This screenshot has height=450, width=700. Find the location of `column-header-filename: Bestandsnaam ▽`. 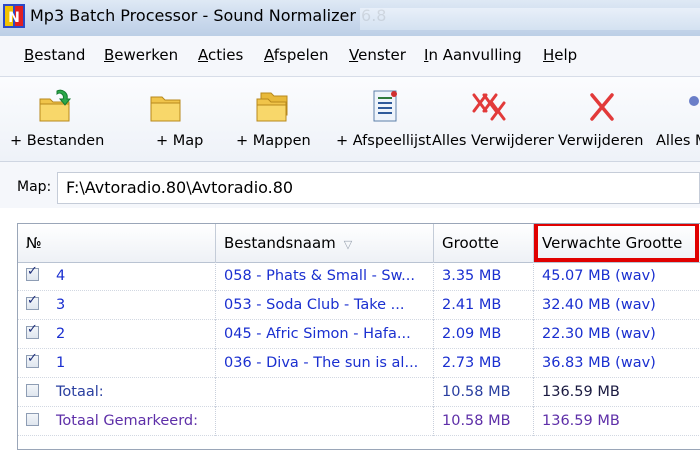

column-header-filename: Bestandsnaam ▽ is located at coordinates (325, 243).